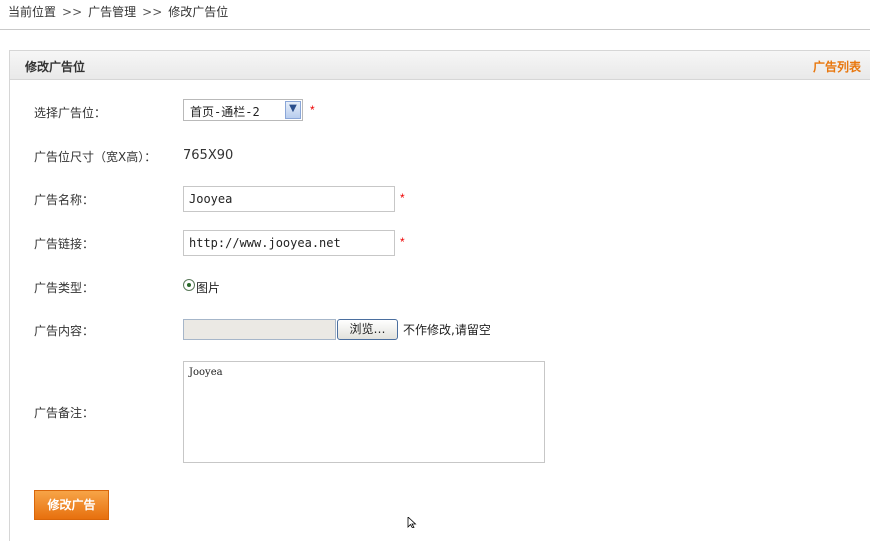 This screenshot has height=541, width=870. What do you see at coordinates (64, 244) in the screenshot?
I see `url-label: 广告链接：` at bounding box center [64, 244].